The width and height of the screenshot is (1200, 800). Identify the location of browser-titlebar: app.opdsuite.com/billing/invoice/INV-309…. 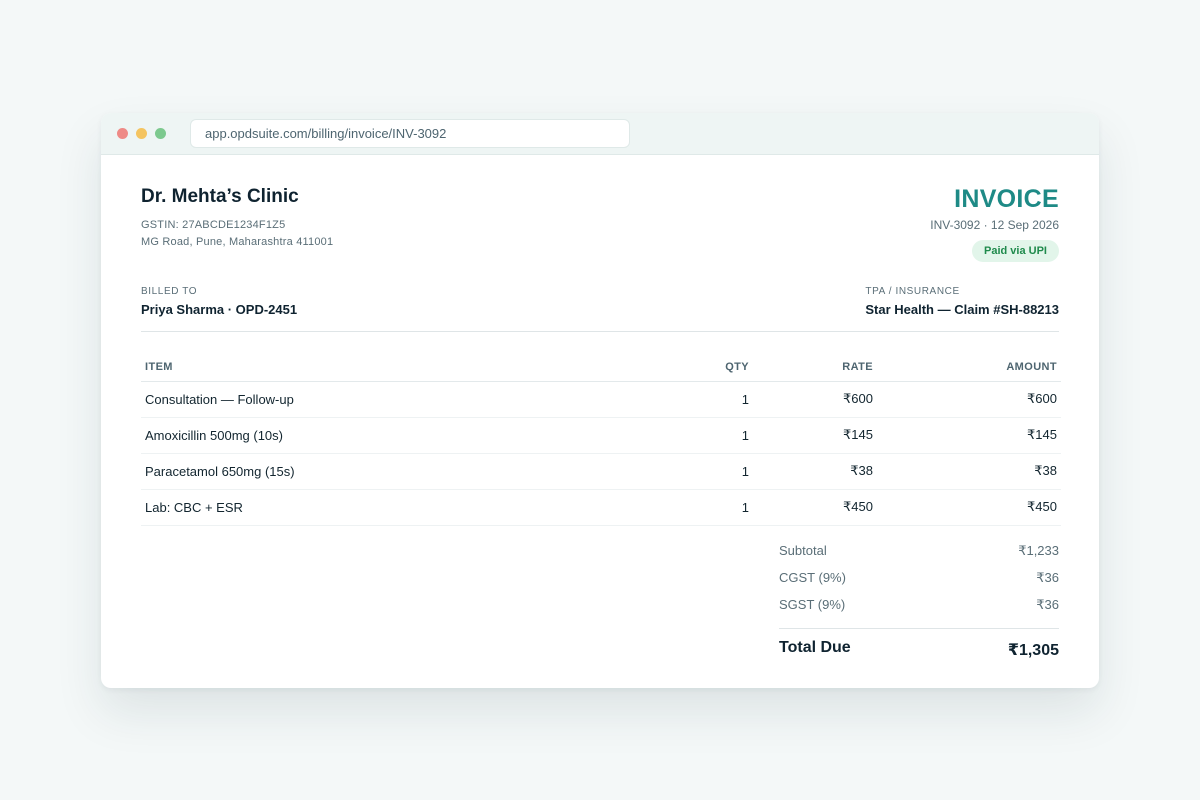
(600, 134).